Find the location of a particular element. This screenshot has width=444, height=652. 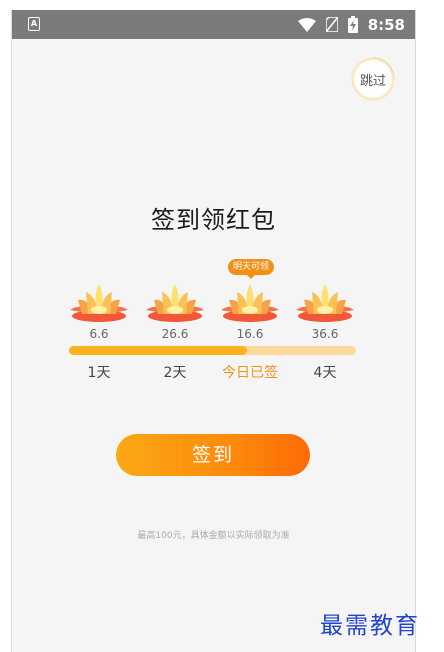

day-label-today: 今日已签 is located at coordinates (250, 373).